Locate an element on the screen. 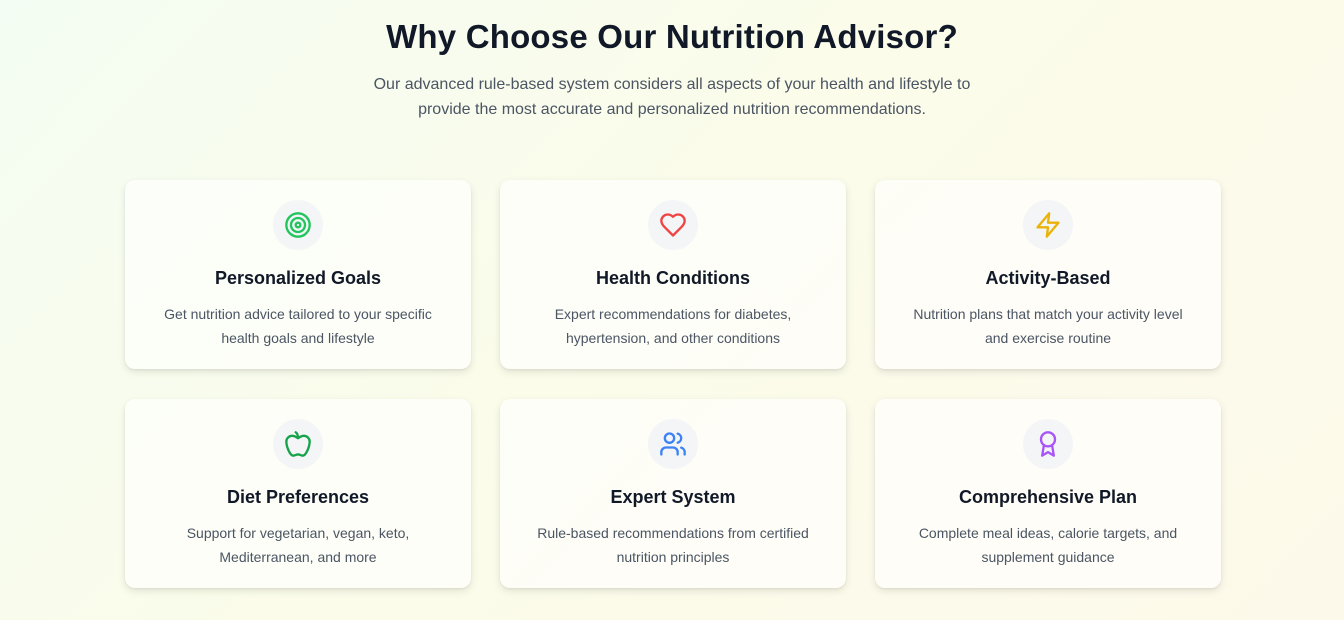  lightning-icon is located at coordinates (1048, 225).